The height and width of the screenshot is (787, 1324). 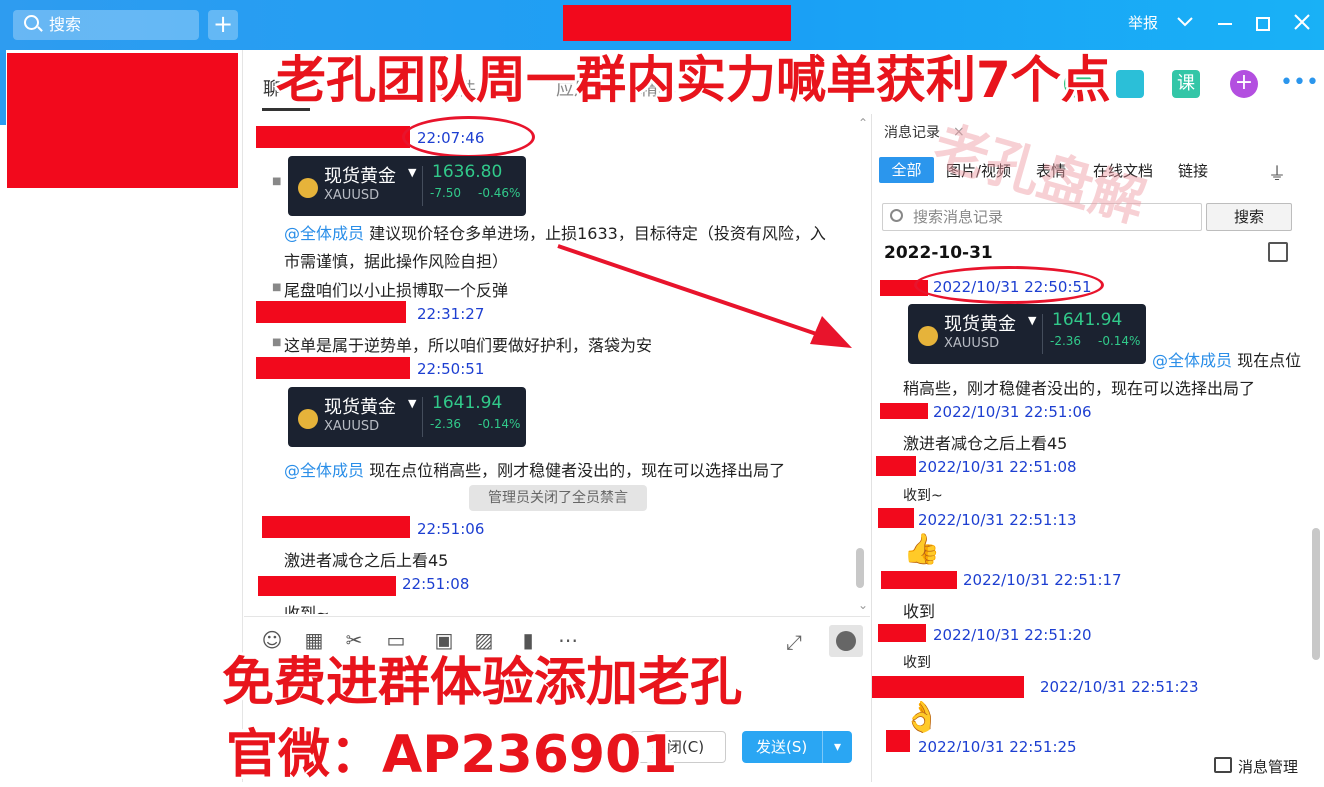 What do you see at coordinates (677, 23) in the screenshot?
I see `redacted-group-name` at bounding box center [677, 23].